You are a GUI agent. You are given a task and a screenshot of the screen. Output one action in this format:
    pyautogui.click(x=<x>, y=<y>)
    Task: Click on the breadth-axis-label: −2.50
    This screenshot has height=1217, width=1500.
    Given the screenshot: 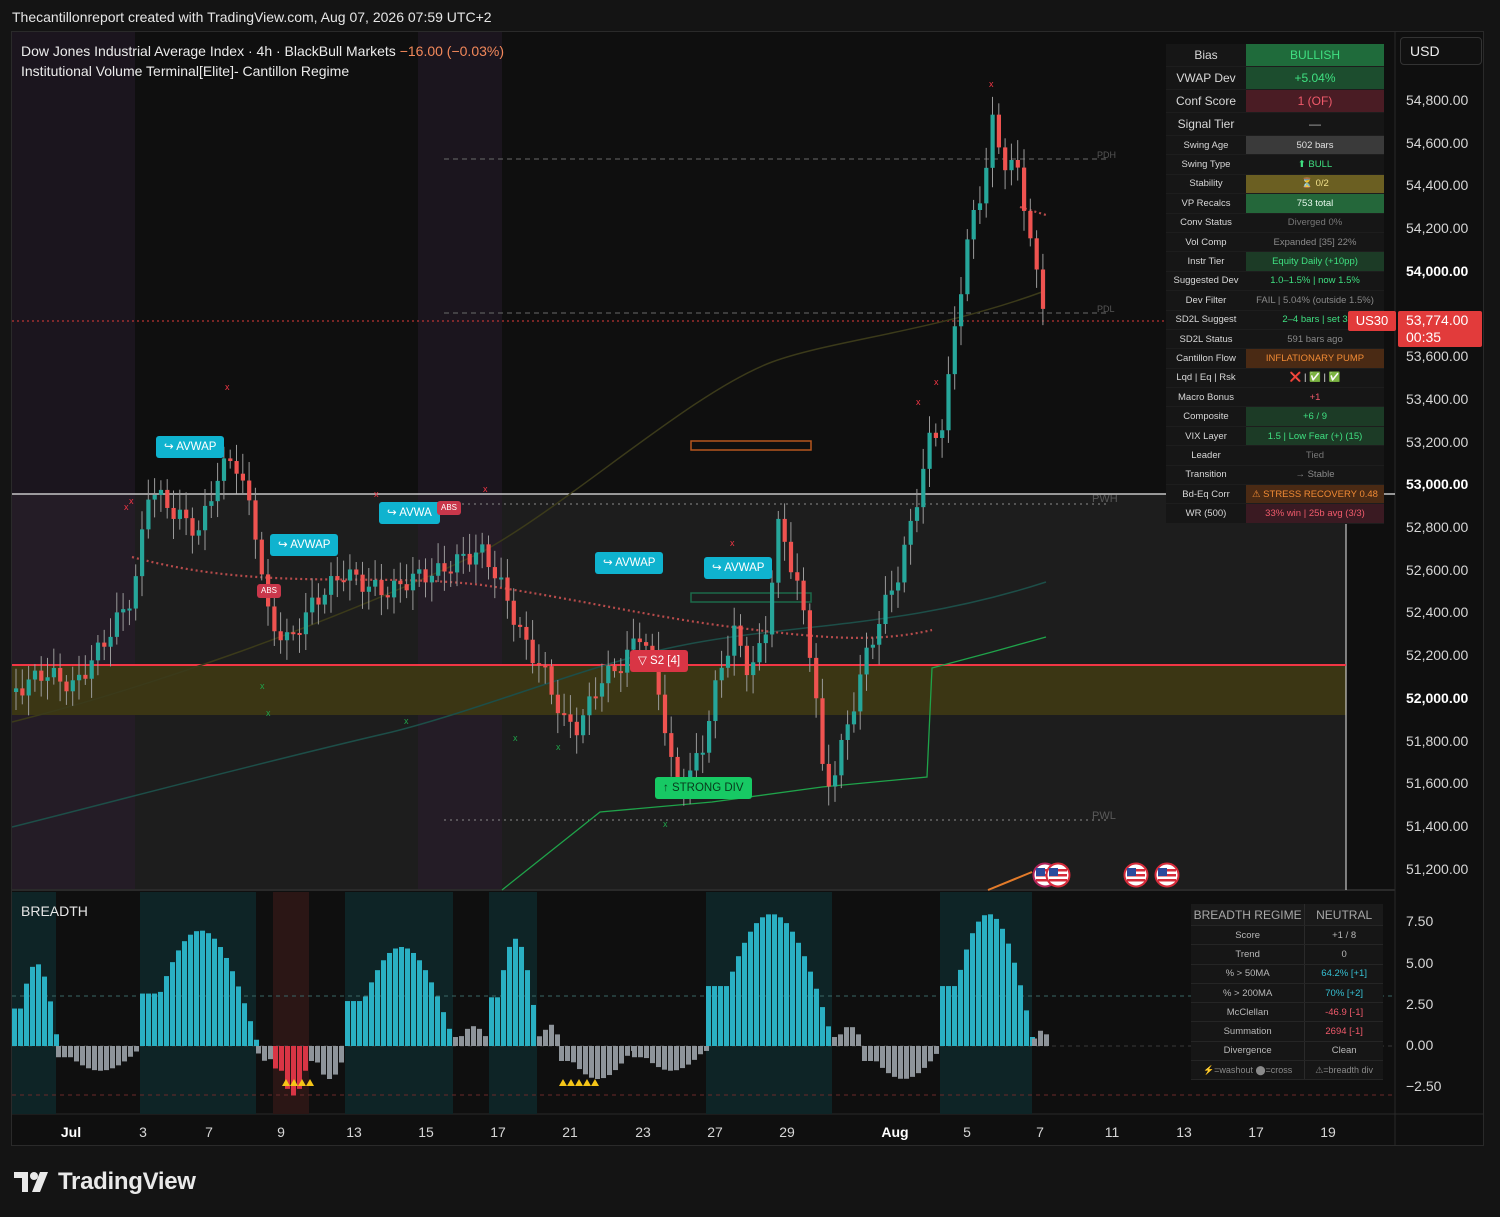 What is the action you would take?
    pyautogui.click(x=1424, y=1086)
    